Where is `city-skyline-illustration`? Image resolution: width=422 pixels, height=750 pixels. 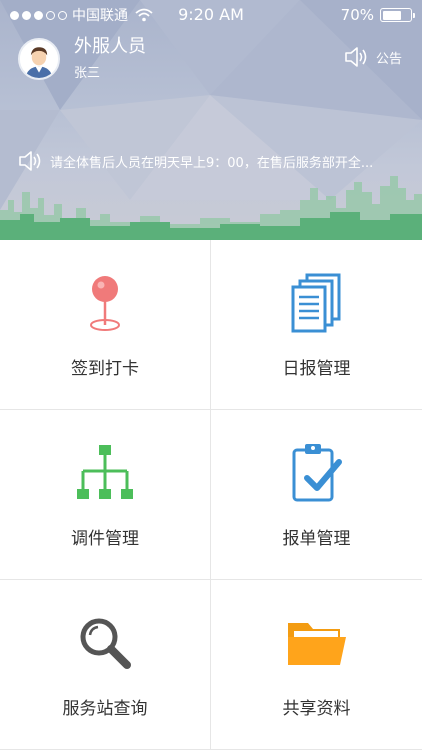
city-skyline-illustration is located at coordinates (211, 208).